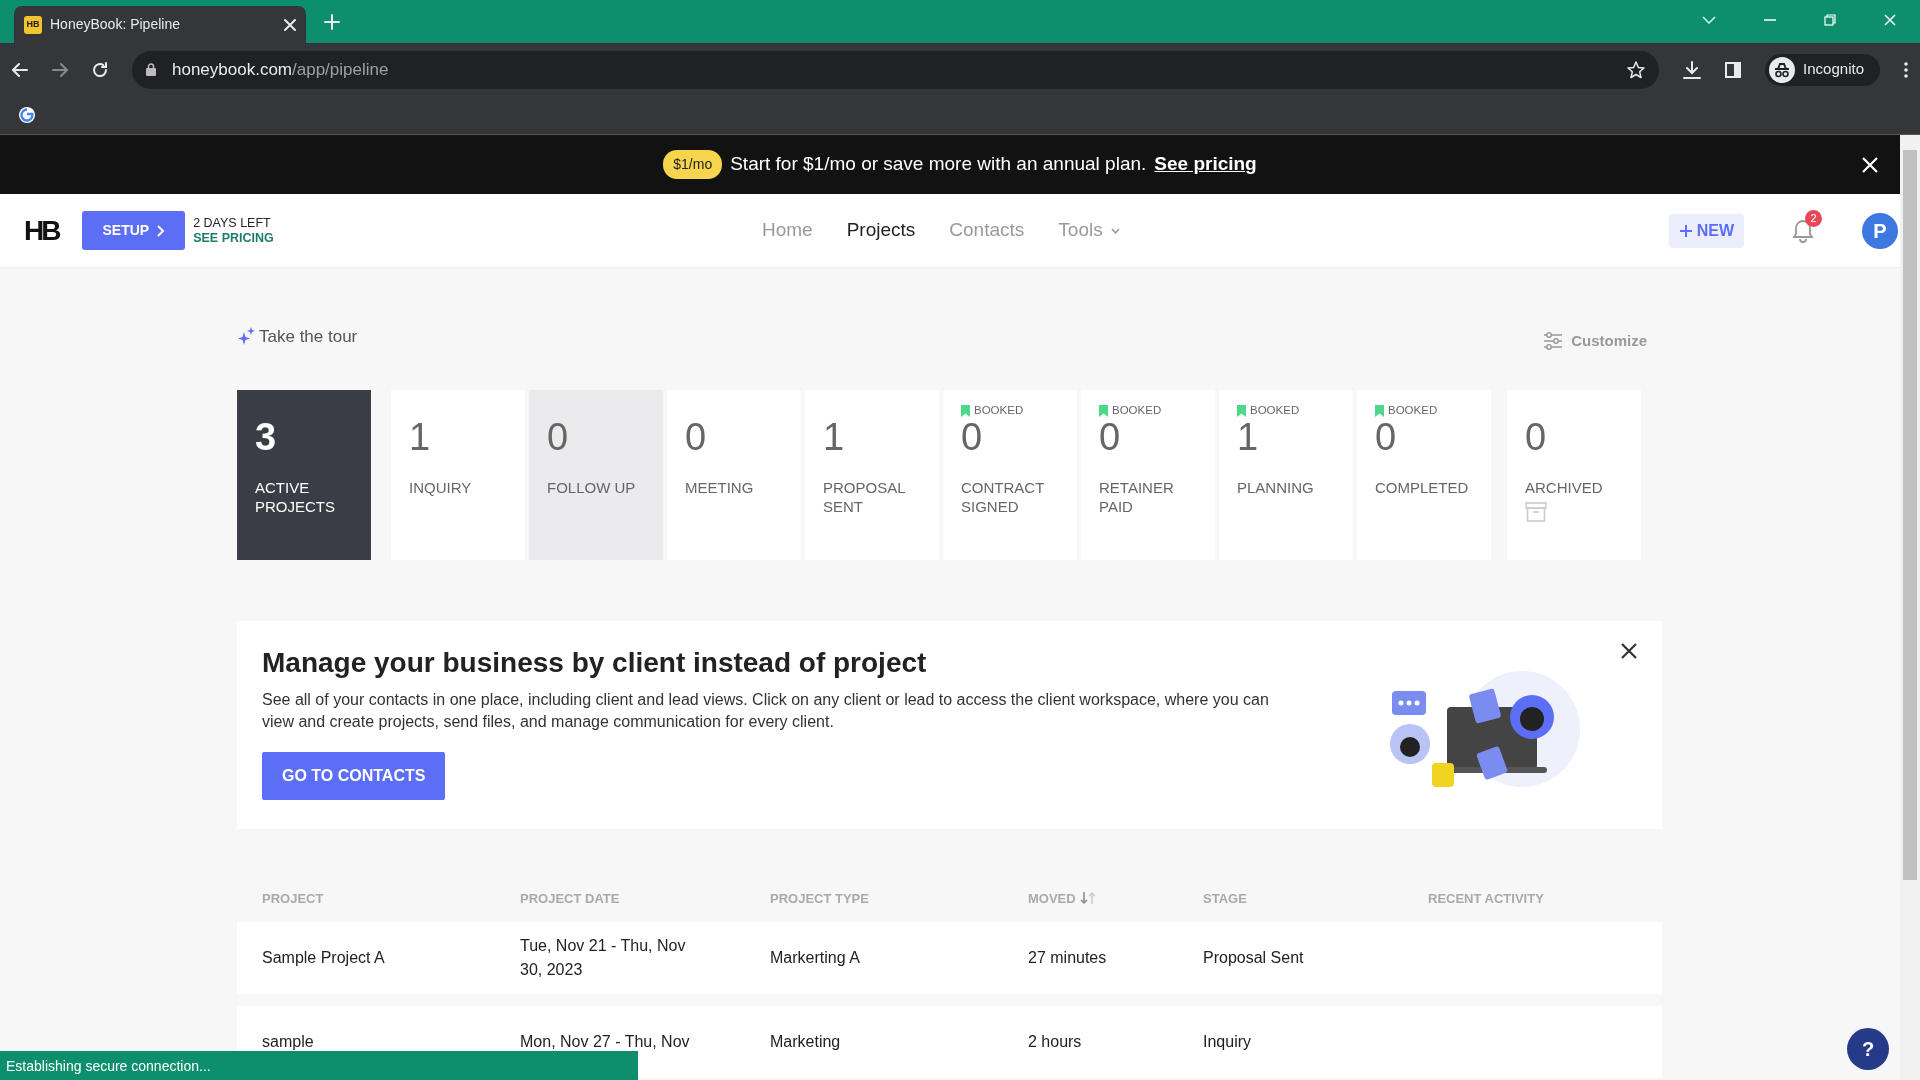  I want to click on stage-label: COMPLETED, so click(1421, 487).